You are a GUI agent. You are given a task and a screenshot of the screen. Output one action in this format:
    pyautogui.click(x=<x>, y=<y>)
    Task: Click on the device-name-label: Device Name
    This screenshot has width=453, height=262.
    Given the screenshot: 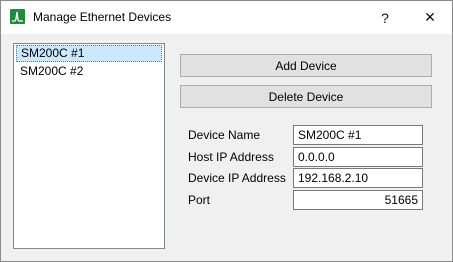 What is the action you would take?
    pyautogui.click(x=224, y=135)
    